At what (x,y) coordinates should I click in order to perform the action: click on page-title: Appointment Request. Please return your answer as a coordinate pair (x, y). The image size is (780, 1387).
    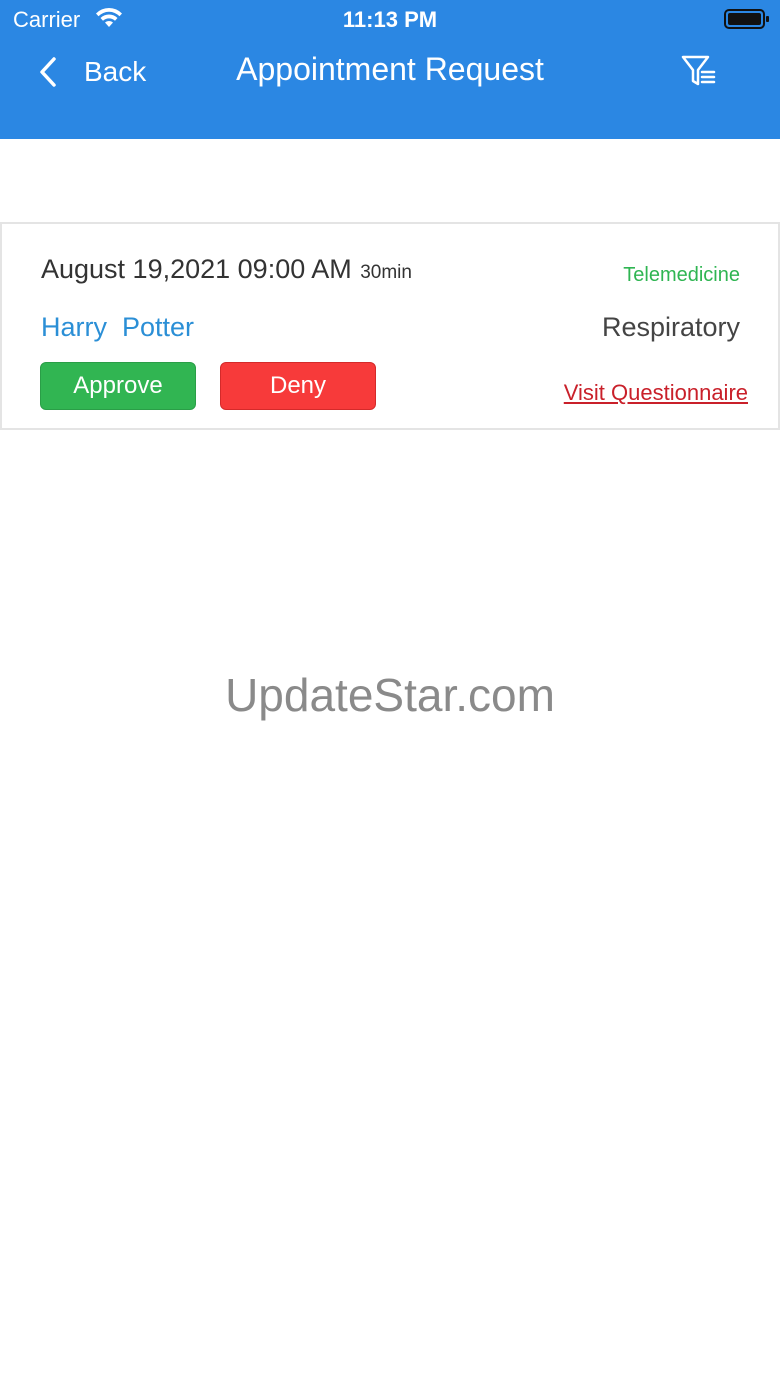
    Looking at the image, I should click on (390, 69).